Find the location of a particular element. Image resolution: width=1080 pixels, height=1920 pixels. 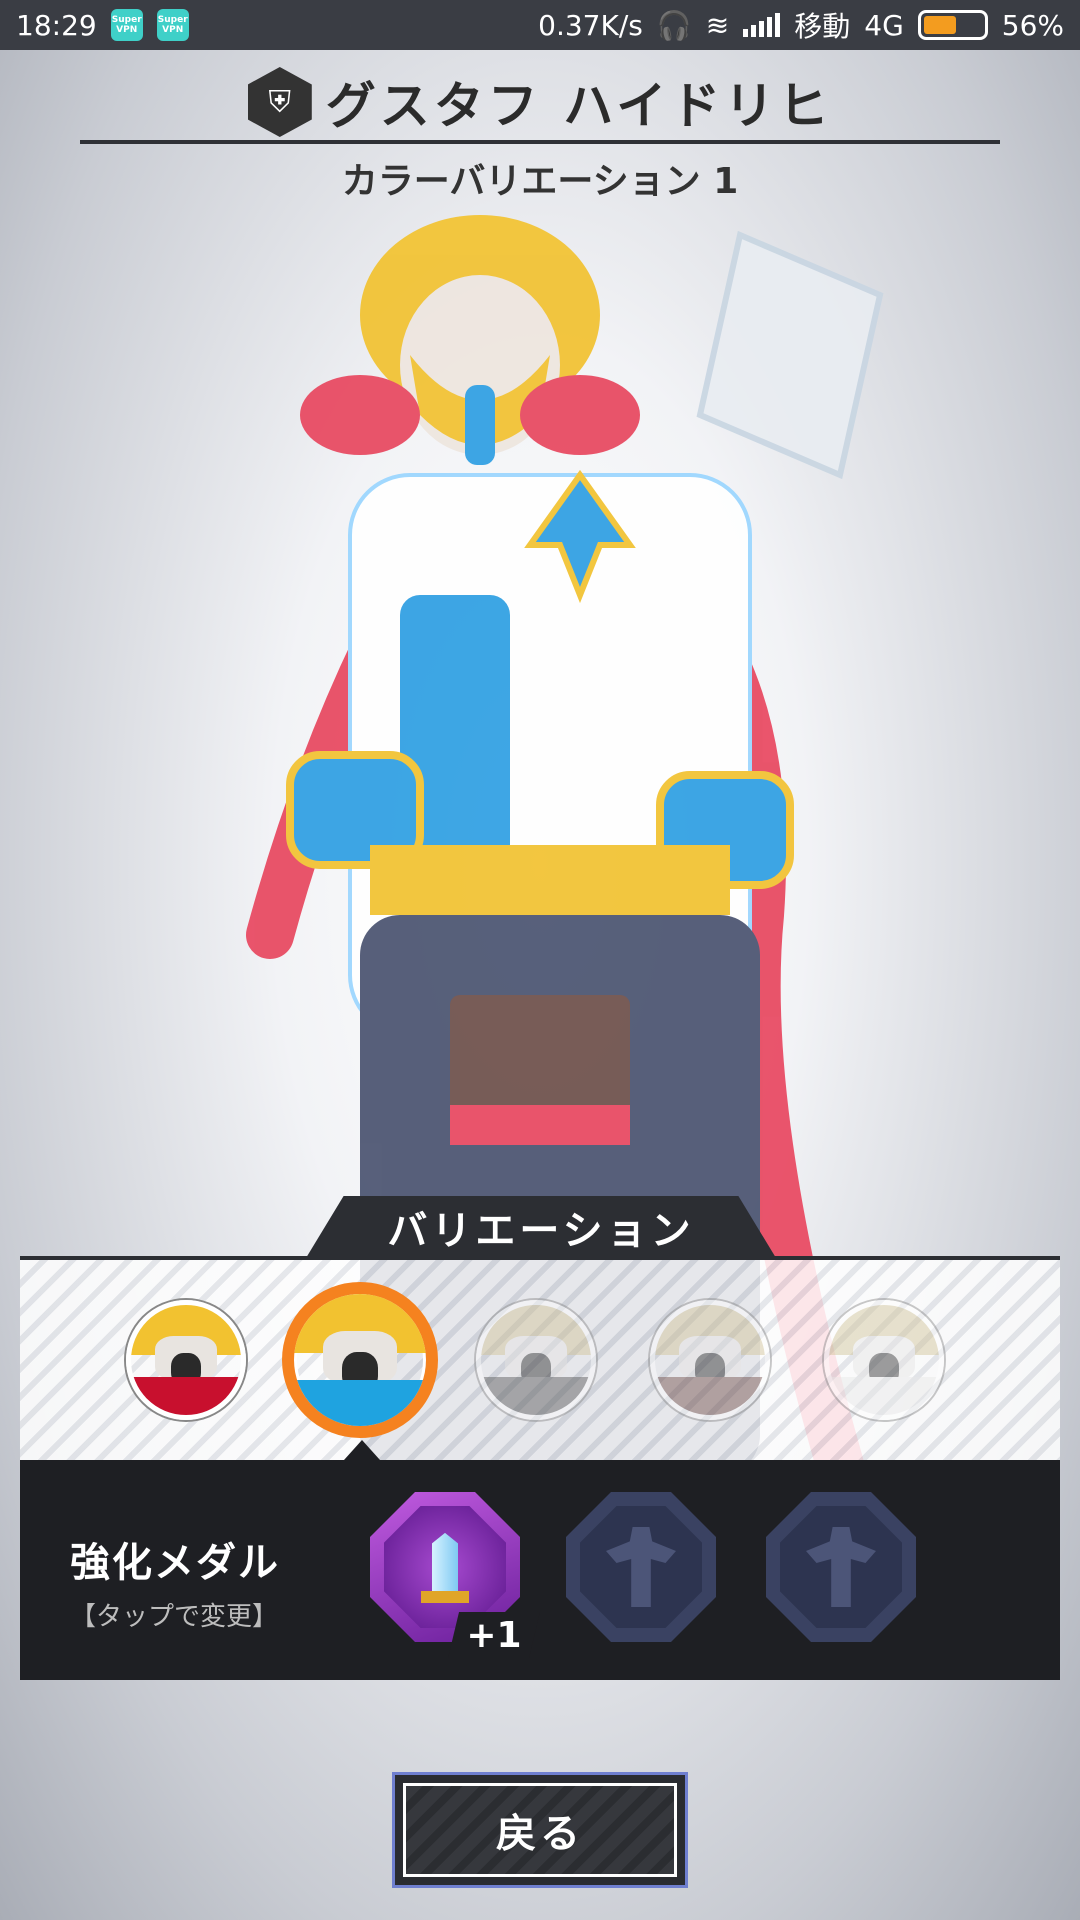

medal-subtitle: 【タップで変更】 is located at coordinates (174, 1617).